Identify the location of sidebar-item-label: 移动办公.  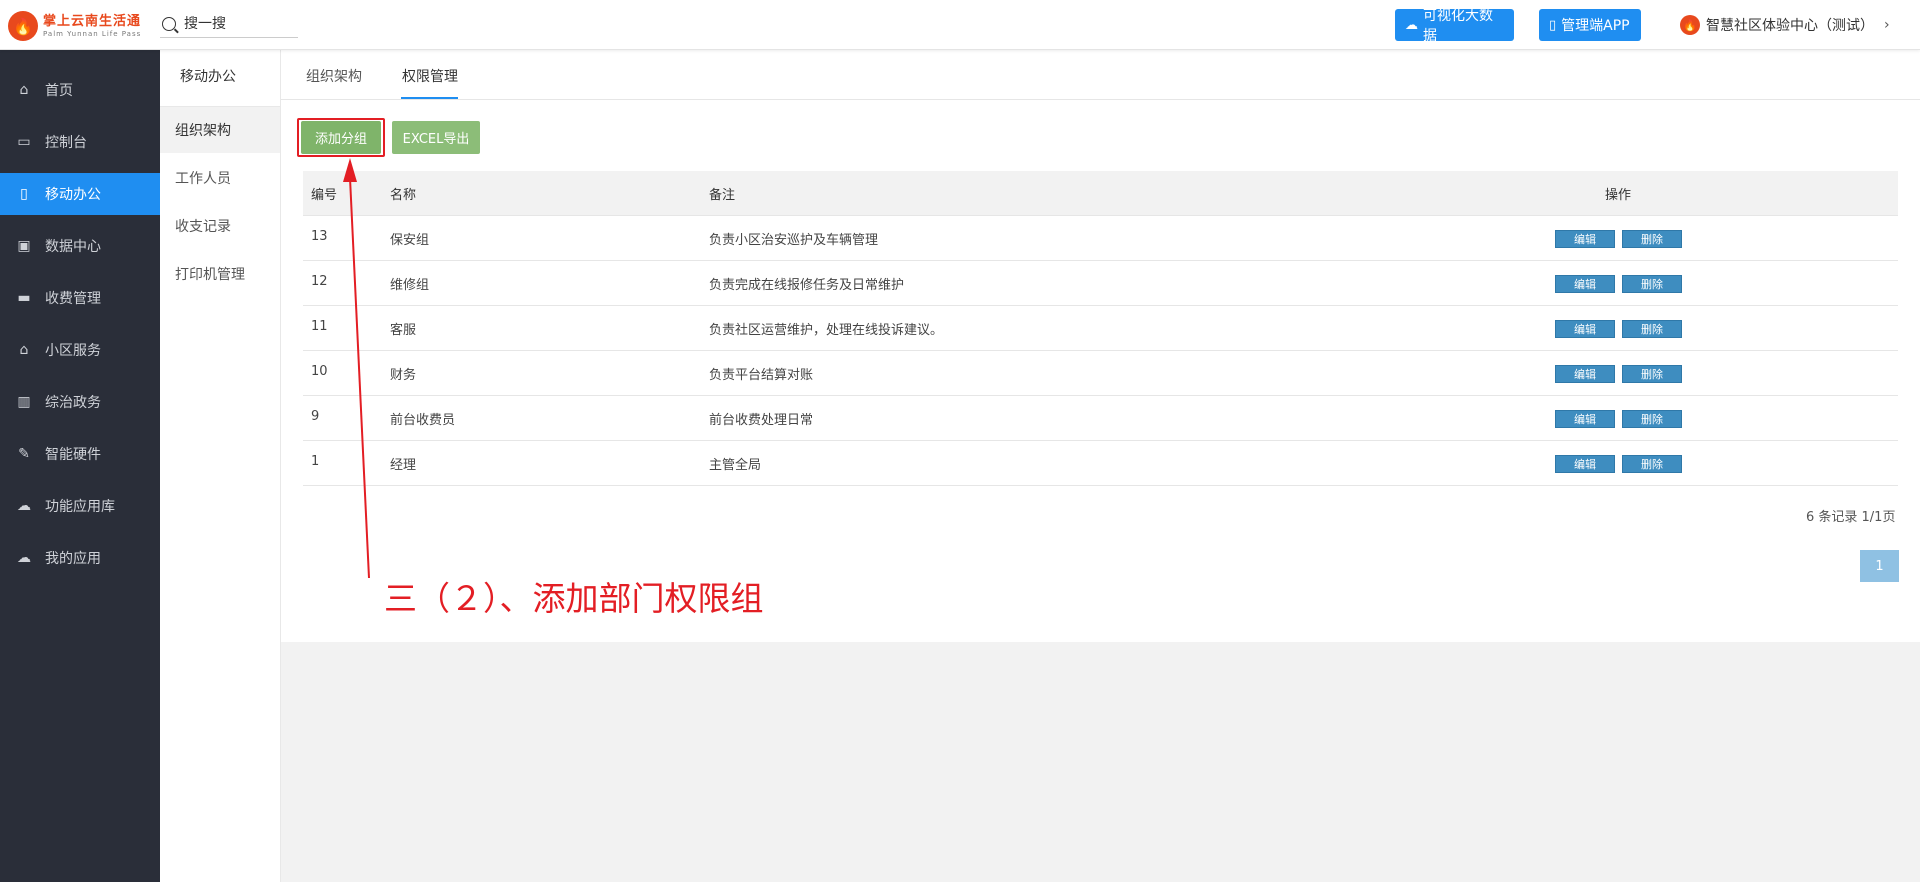
(73, 195).